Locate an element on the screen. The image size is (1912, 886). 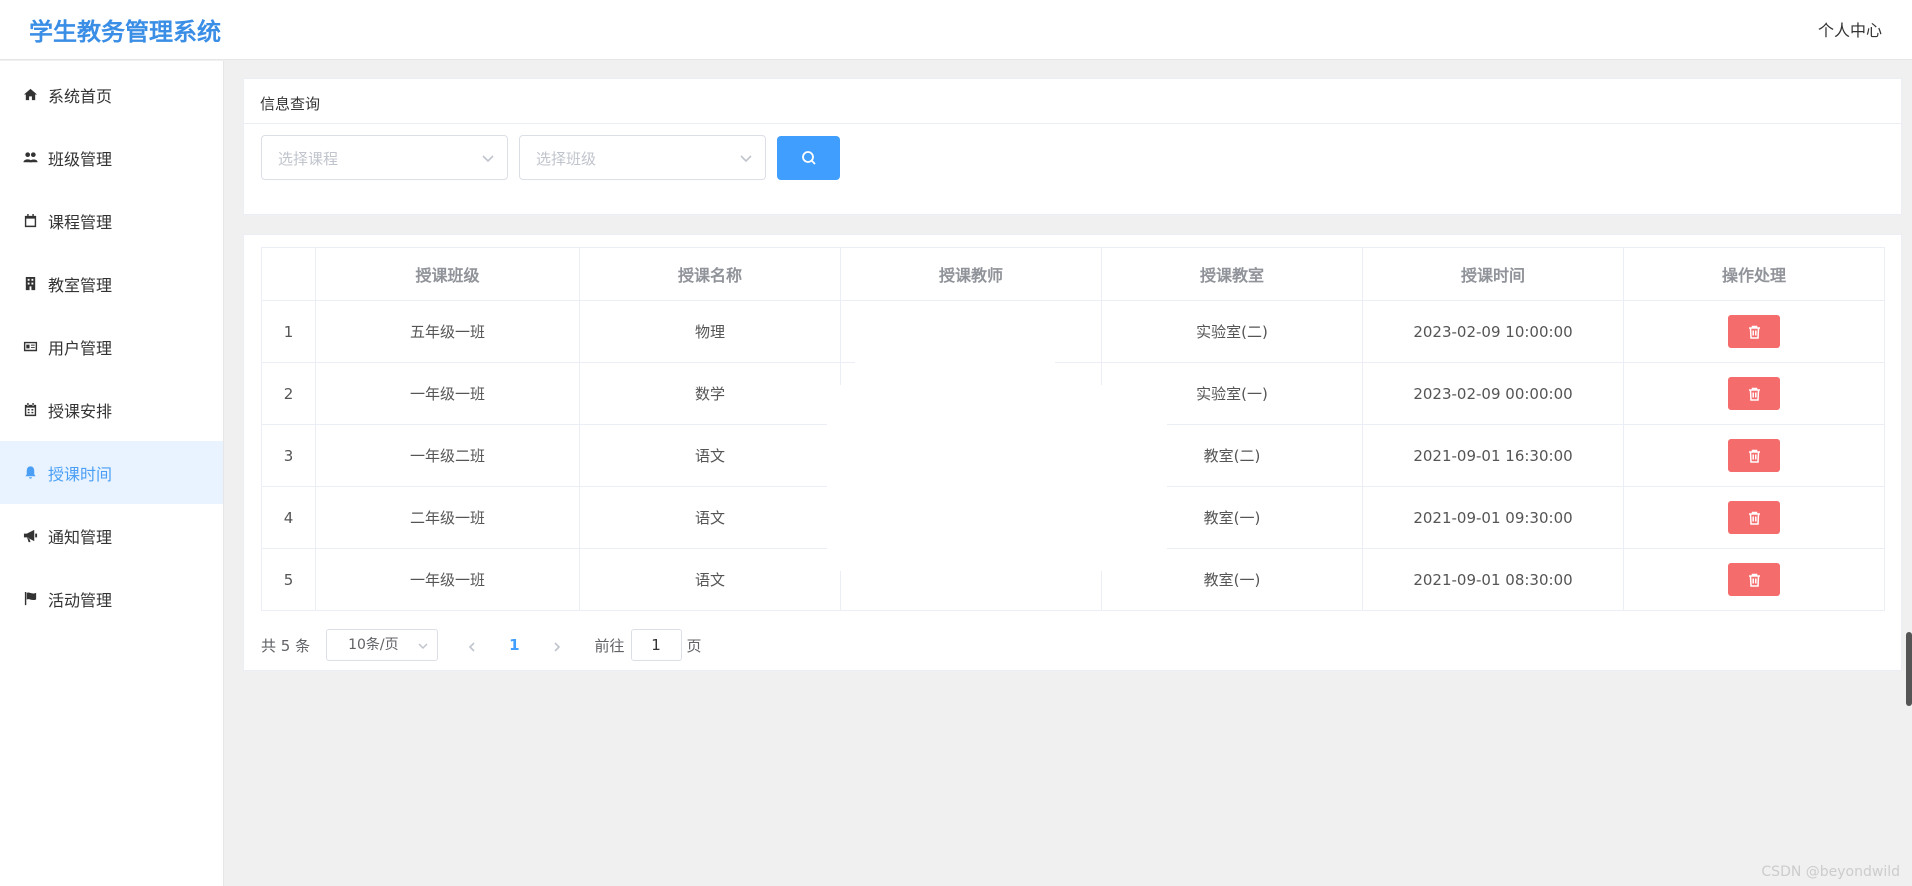
sidebar-item-schedule: 授课安排 is located at coordinates (111, 409).